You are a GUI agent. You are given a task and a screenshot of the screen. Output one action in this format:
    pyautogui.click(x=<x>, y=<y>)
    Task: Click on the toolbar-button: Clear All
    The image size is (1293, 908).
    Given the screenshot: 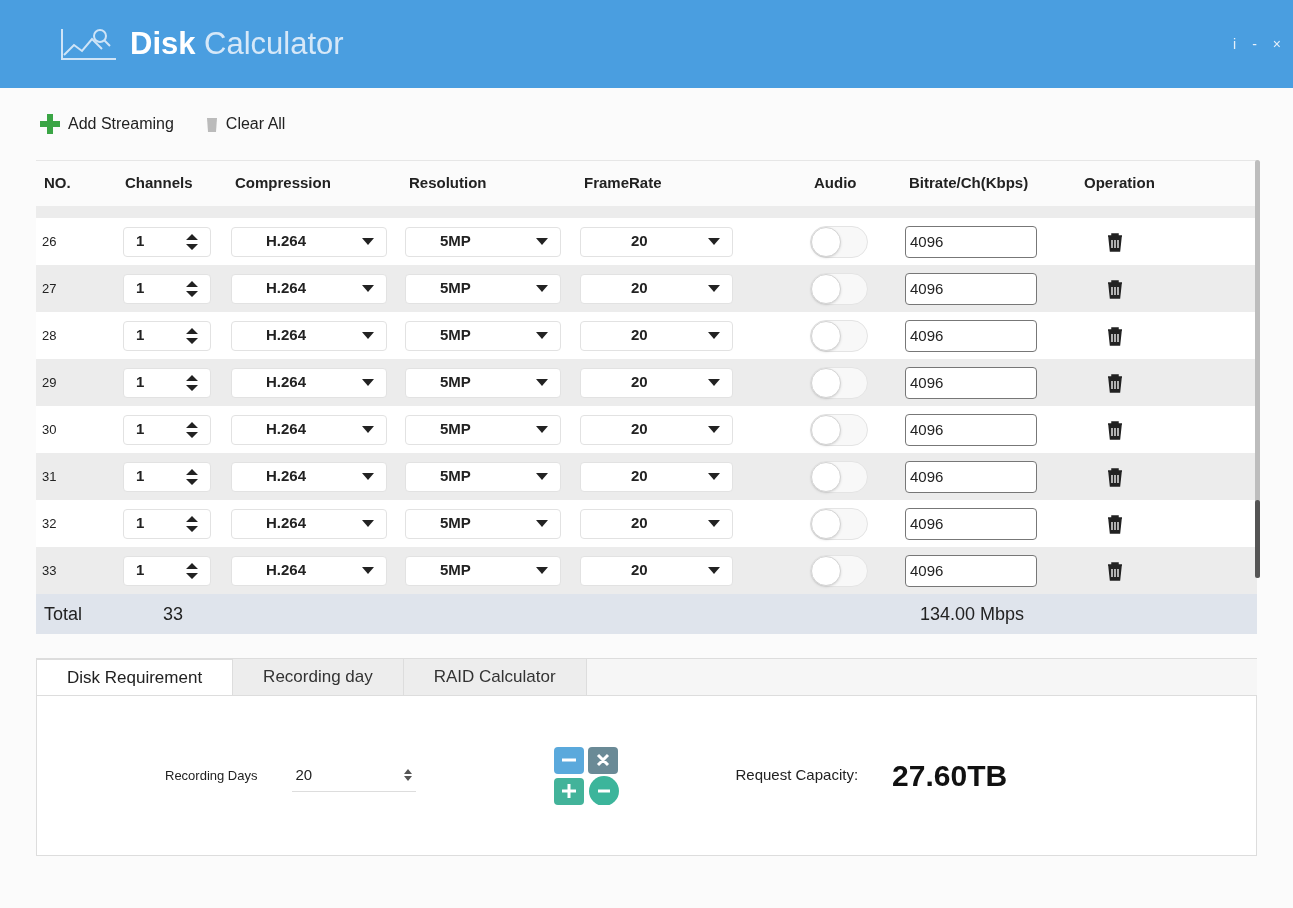 What is the action you would take?
    pyautogui.click(x=245, y=124)
    